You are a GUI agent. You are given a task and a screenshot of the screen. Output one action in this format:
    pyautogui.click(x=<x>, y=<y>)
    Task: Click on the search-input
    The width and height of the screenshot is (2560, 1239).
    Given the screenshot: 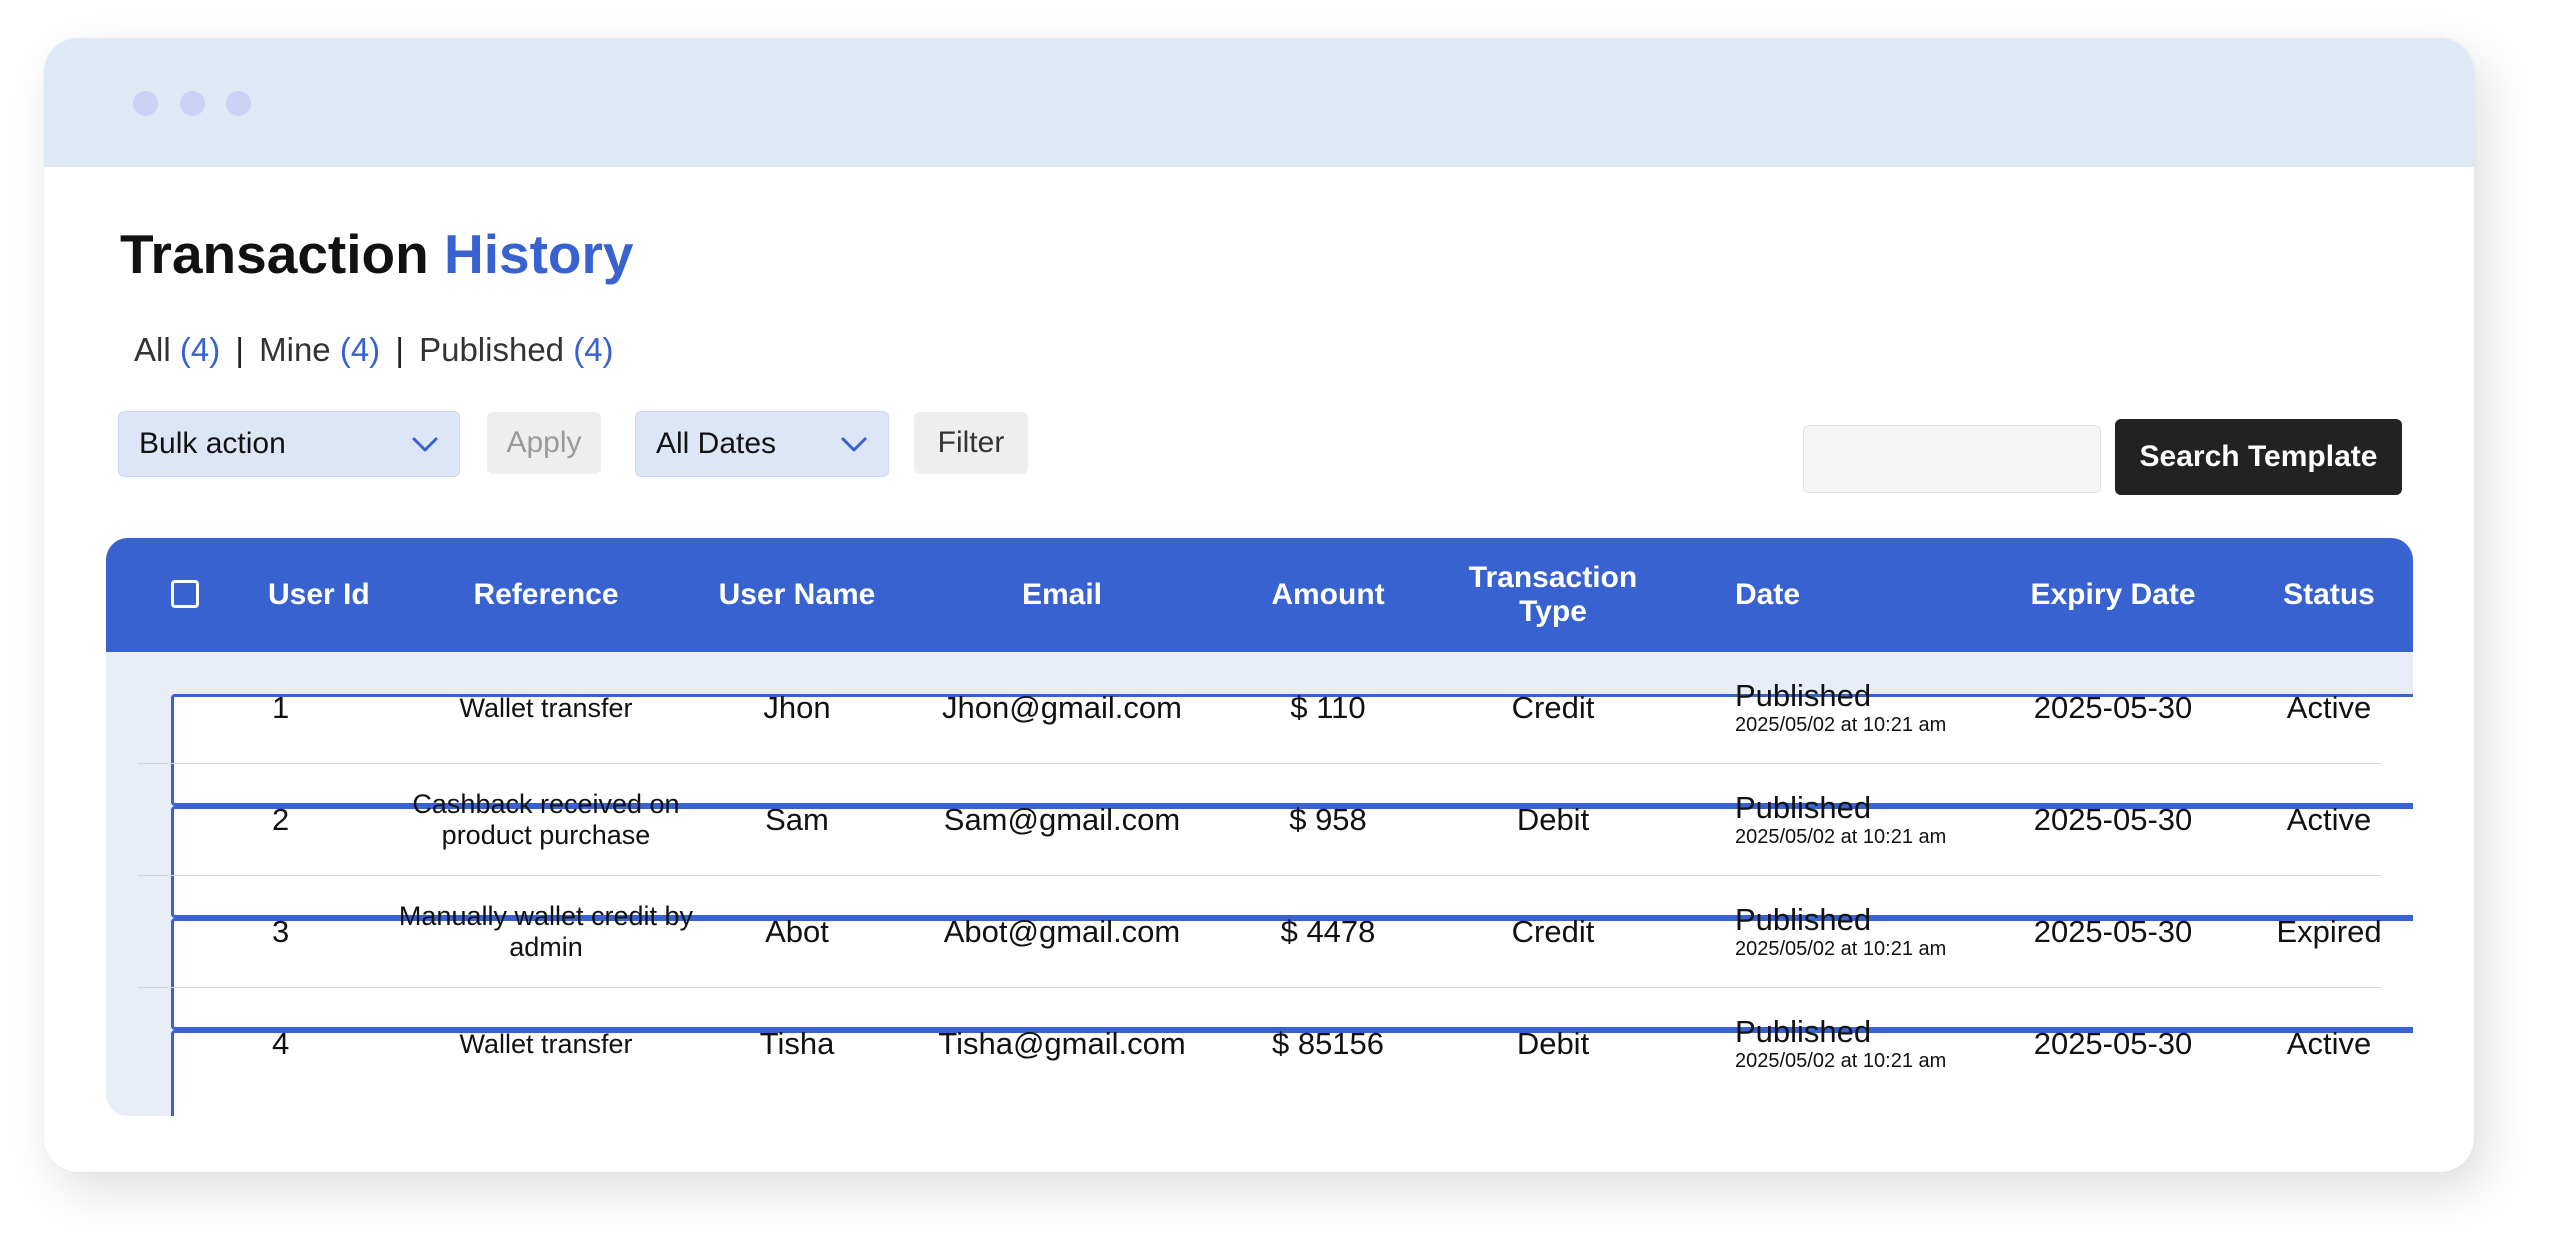 What is the action you would take?
    pyautogui.click(x=1952, y=459)
    